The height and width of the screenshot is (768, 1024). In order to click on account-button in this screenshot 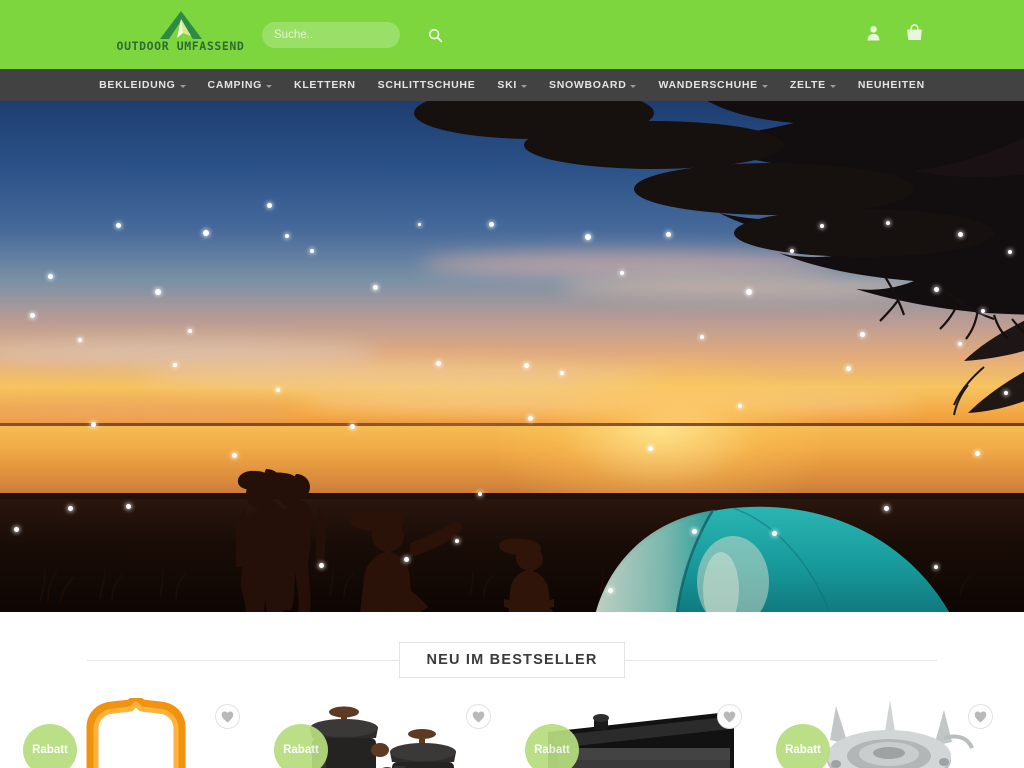, I will do `click(873, 33)`.